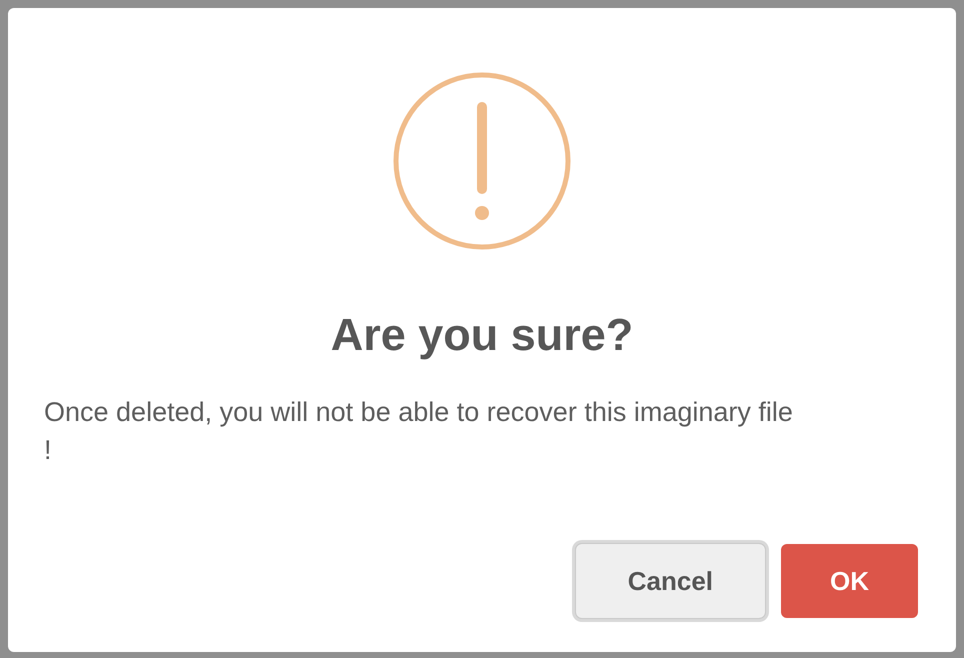 Image resolution: width=964 pixels, height=658 pixels. I want to click on dialog-message: Once deleted, you will not be able to recover this imaginary file !, so click(419, 431).